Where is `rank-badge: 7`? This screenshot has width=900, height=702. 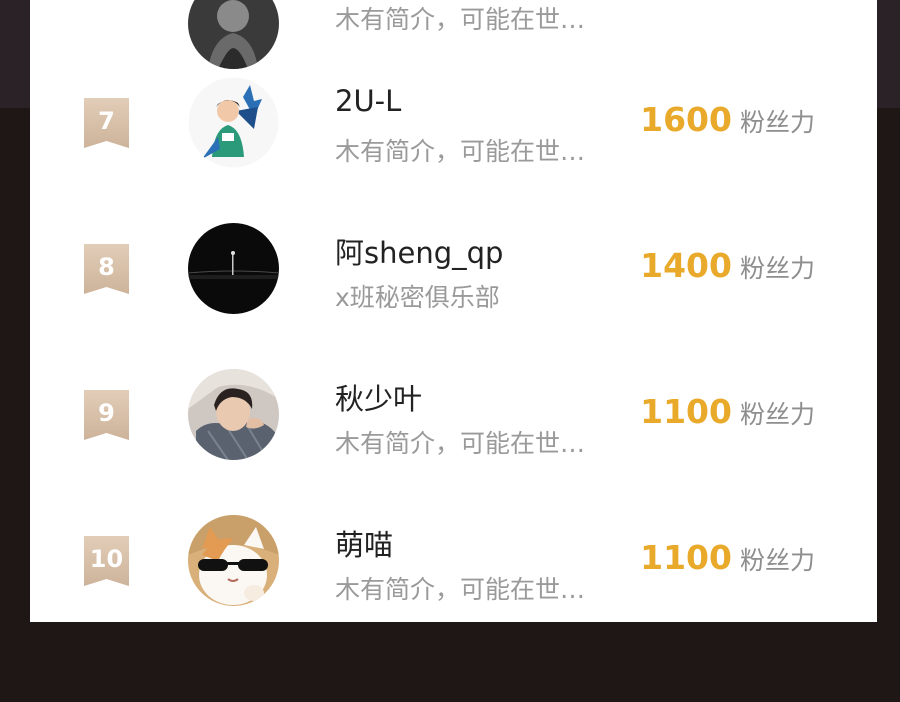 rank-badge: 7 is located at coordinates (106, 123).